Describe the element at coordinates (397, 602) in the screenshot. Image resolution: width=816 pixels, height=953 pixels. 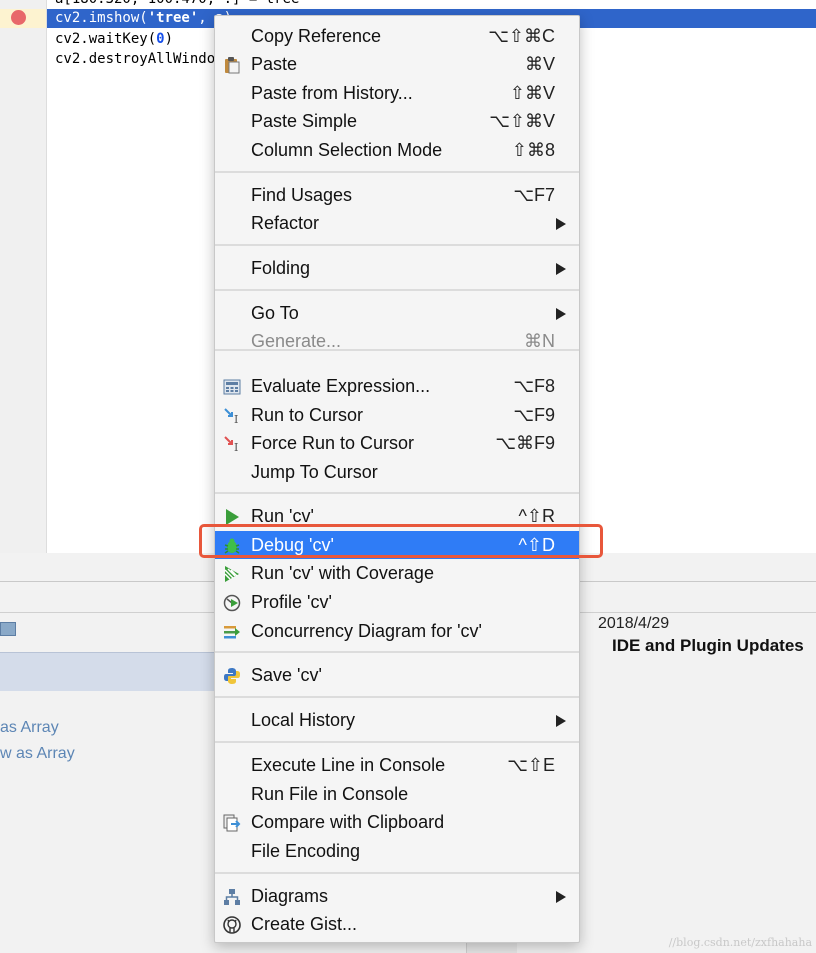
I see `menu-item-profile-cv: Profile 'cv'` at that location.